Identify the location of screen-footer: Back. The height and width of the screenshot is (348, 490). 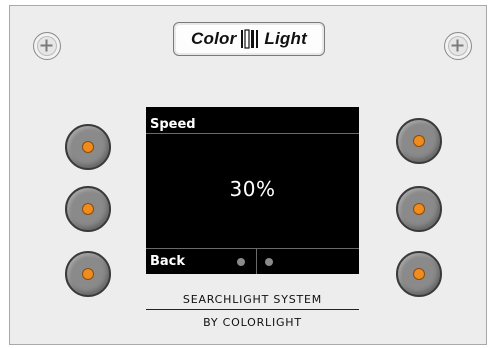
(252, 261).